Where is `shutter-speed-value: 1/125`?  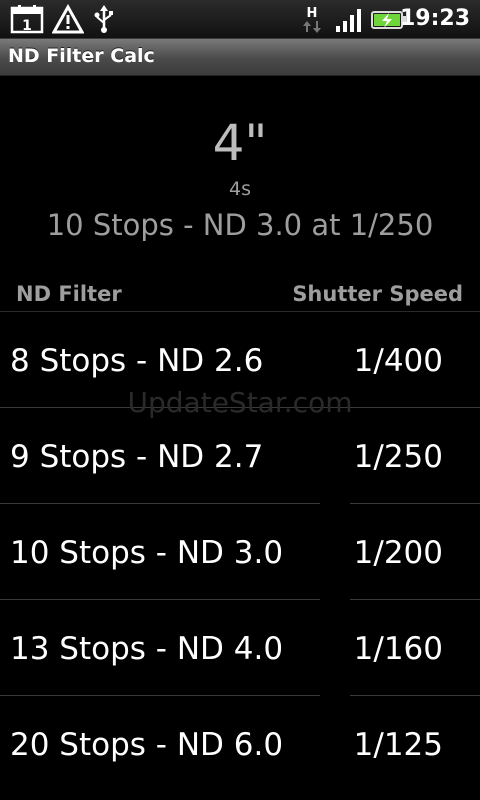 shutter-speed-value: 1/125 is located at coordinates (398, 744).